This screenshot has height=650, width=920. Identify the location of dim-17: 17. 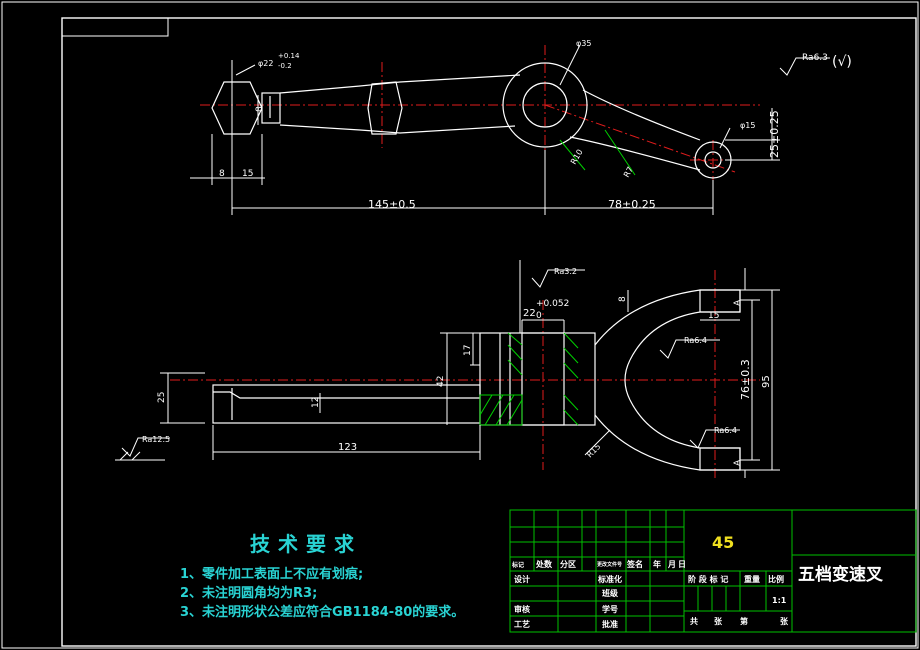
(468, 350).